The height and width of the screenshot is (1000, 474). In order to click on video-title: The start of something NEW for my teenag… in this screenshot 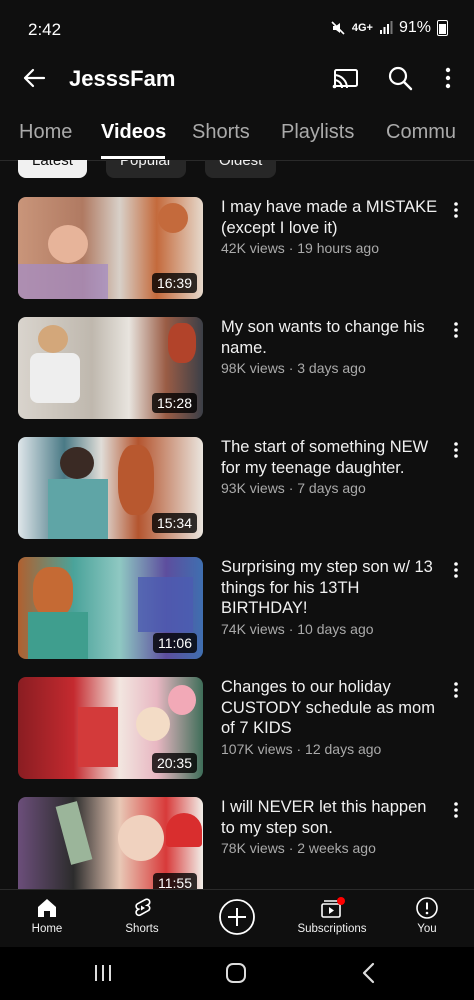, I will do `click(325, 457)`.